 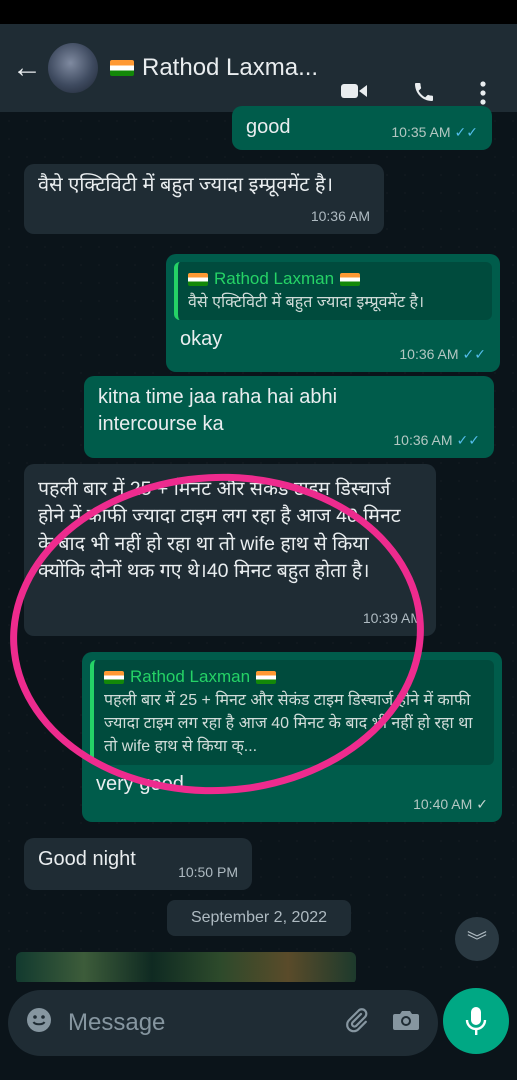 I want to click on delivered-tick-icon: ✓, so click(x=482, y=804).